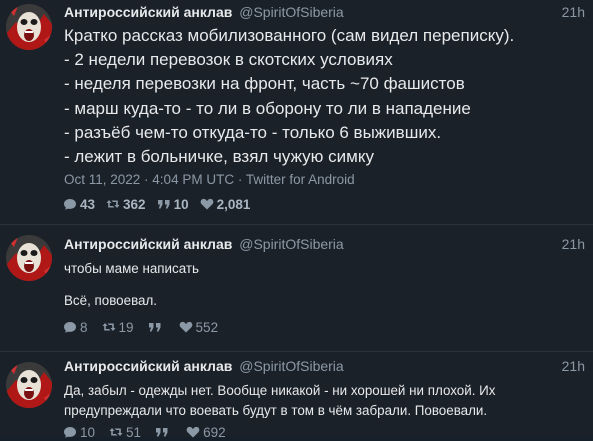 Image resolution: width=593 pixels, height=441 pixels. Describe the element at coordinates (126, 327) in the screenshot. I see `retweet-count: 19` at that location.